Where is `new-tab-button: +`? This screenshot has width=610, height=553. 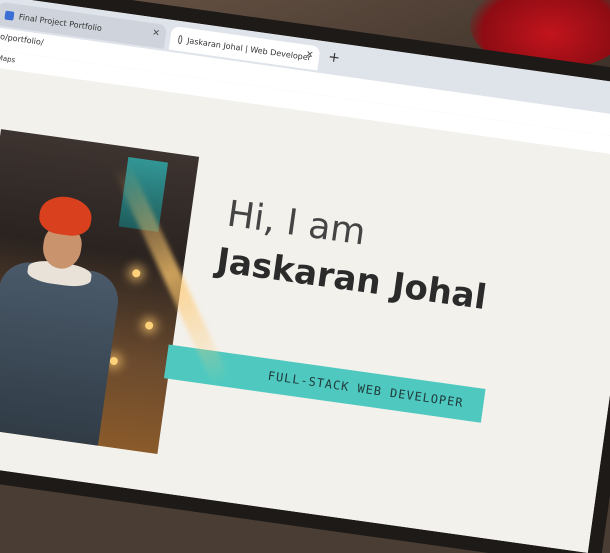 new-tab-button: + is located at coordinates (334, 57).